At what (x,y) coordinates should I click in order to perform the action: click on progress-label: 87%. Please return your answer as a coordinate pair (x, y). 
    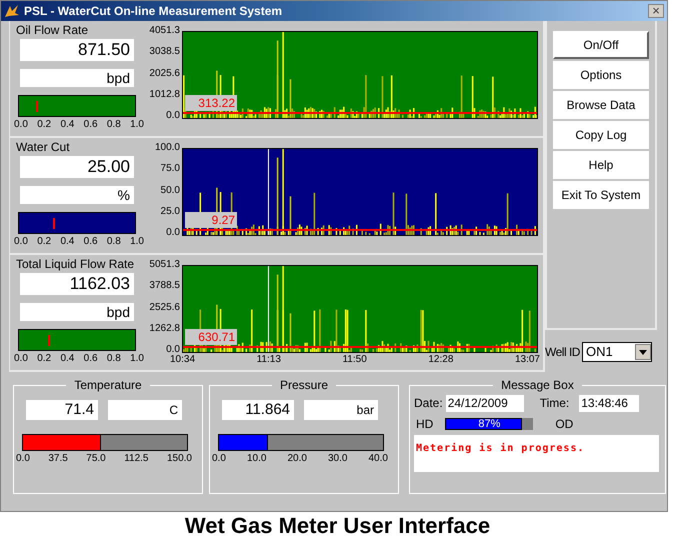
    Looking at the image, I should click on (489, 424).